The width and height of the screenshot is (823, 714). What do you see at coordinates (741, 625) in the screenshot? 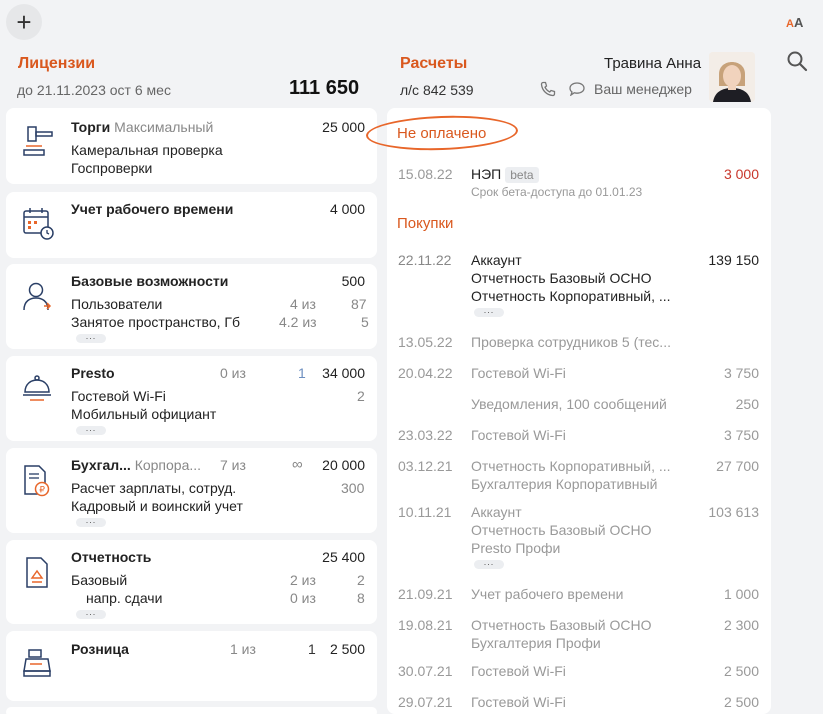
I see `purchase-sum: 2 300` at bounding box center [741, 625].